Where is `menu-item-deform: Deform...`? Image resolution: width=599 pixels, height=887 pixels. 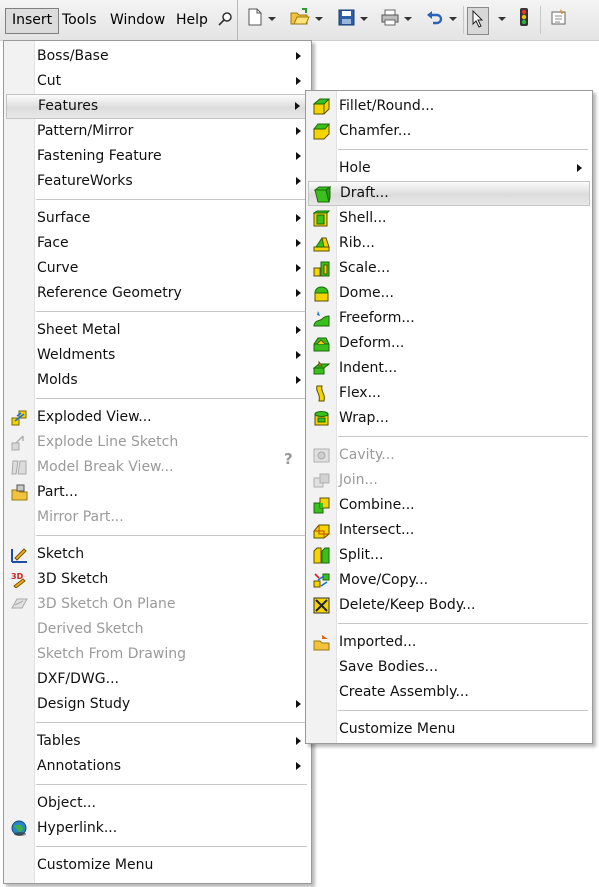
menu-item-deform: Deform... is located at coordinates (449, 343).